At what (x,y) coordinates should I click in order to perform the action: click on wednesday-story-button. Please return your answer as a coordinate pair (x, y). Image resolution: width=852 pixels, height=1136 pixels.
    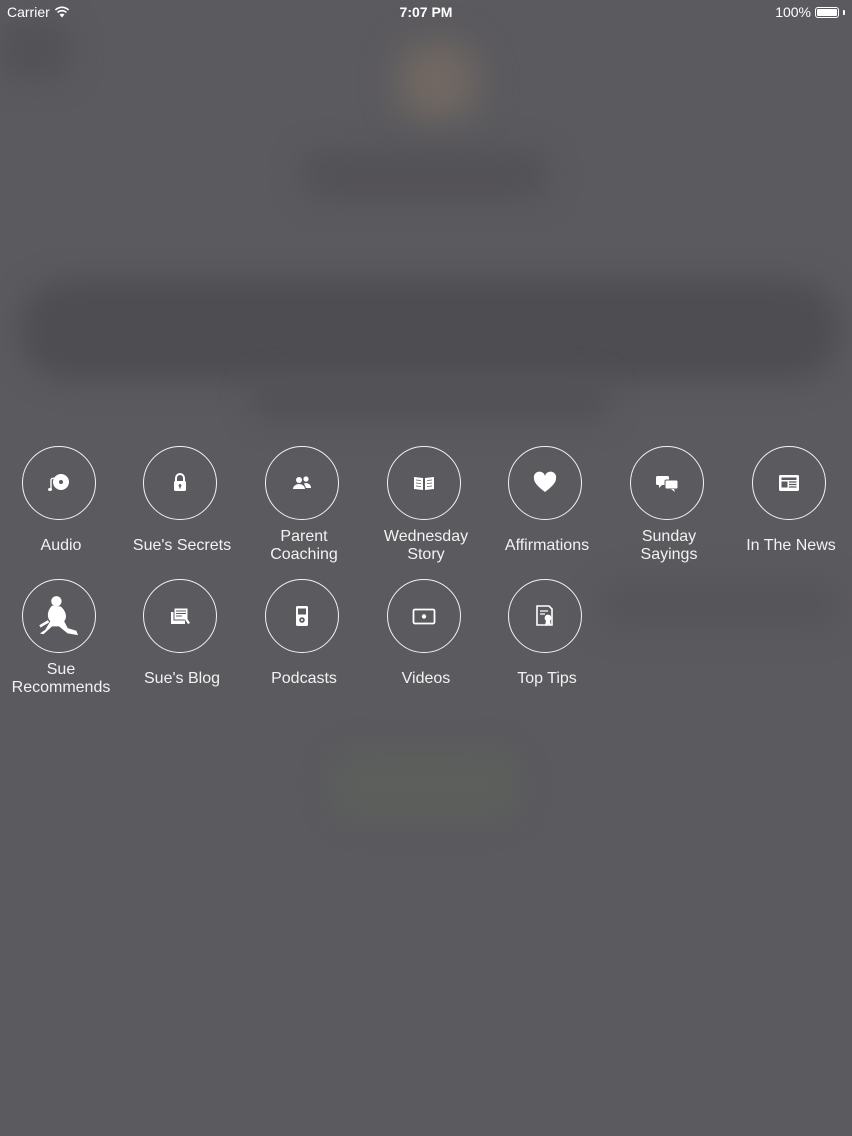
    Looking at the image, I should click on (424, 483).